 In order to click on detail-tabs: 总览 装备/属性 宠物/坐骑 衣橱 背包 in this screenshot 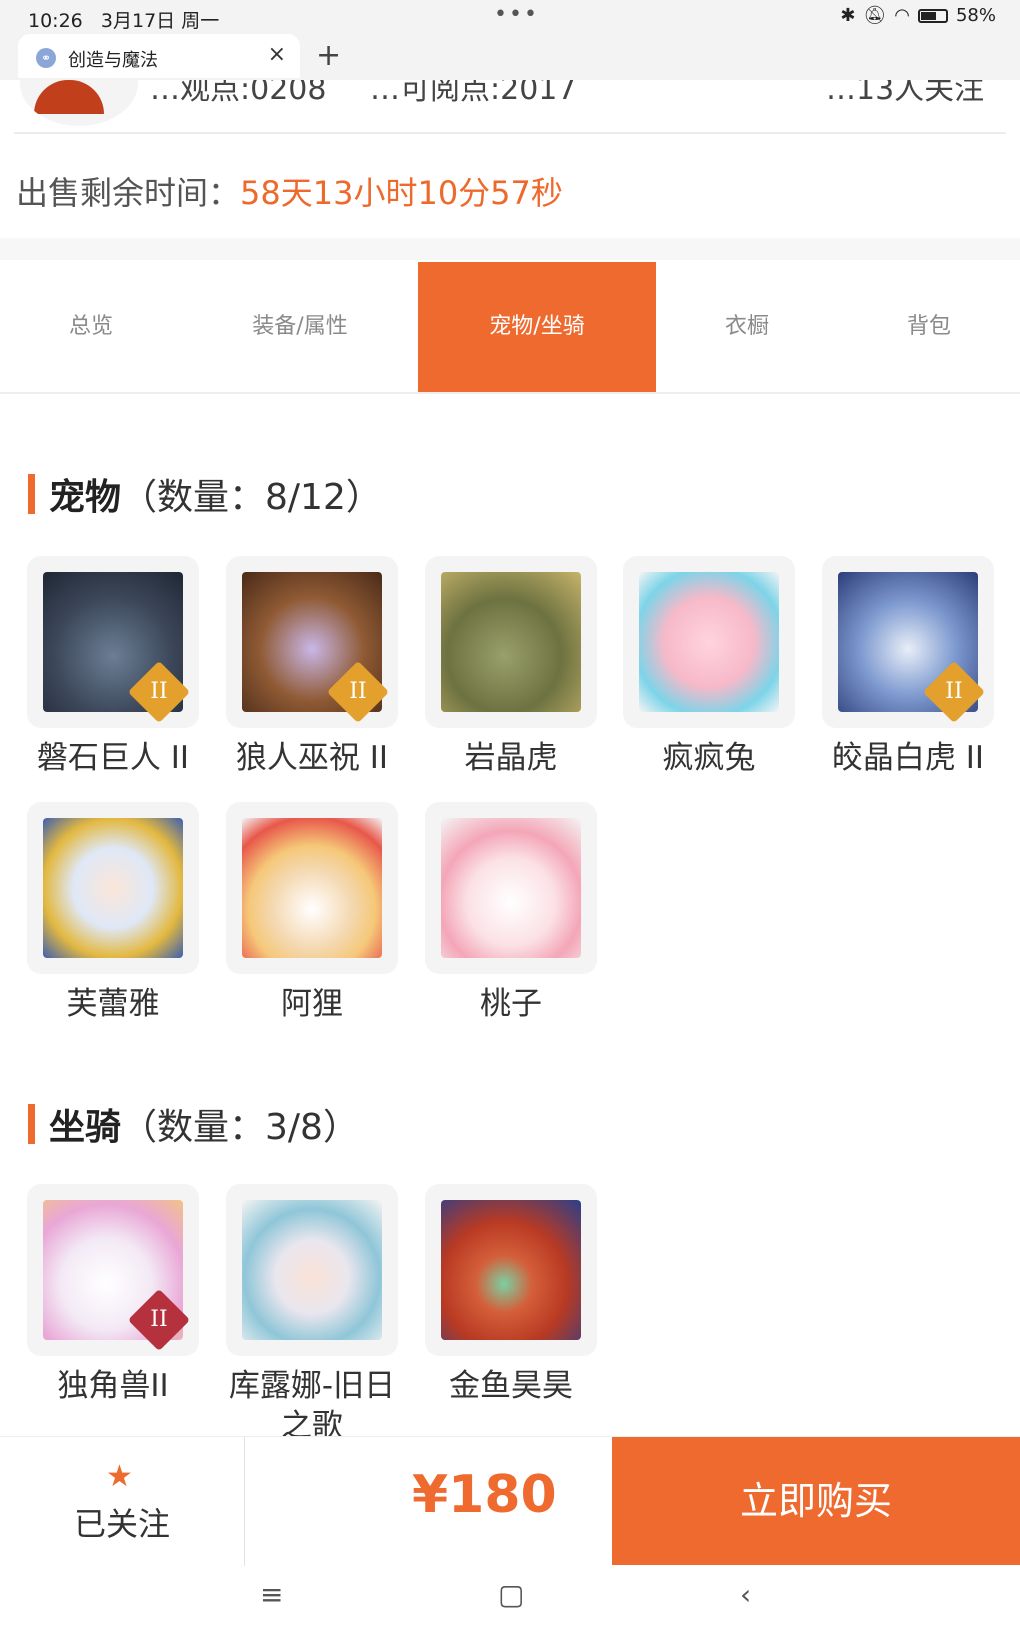, I will do `click(510, 328)`.